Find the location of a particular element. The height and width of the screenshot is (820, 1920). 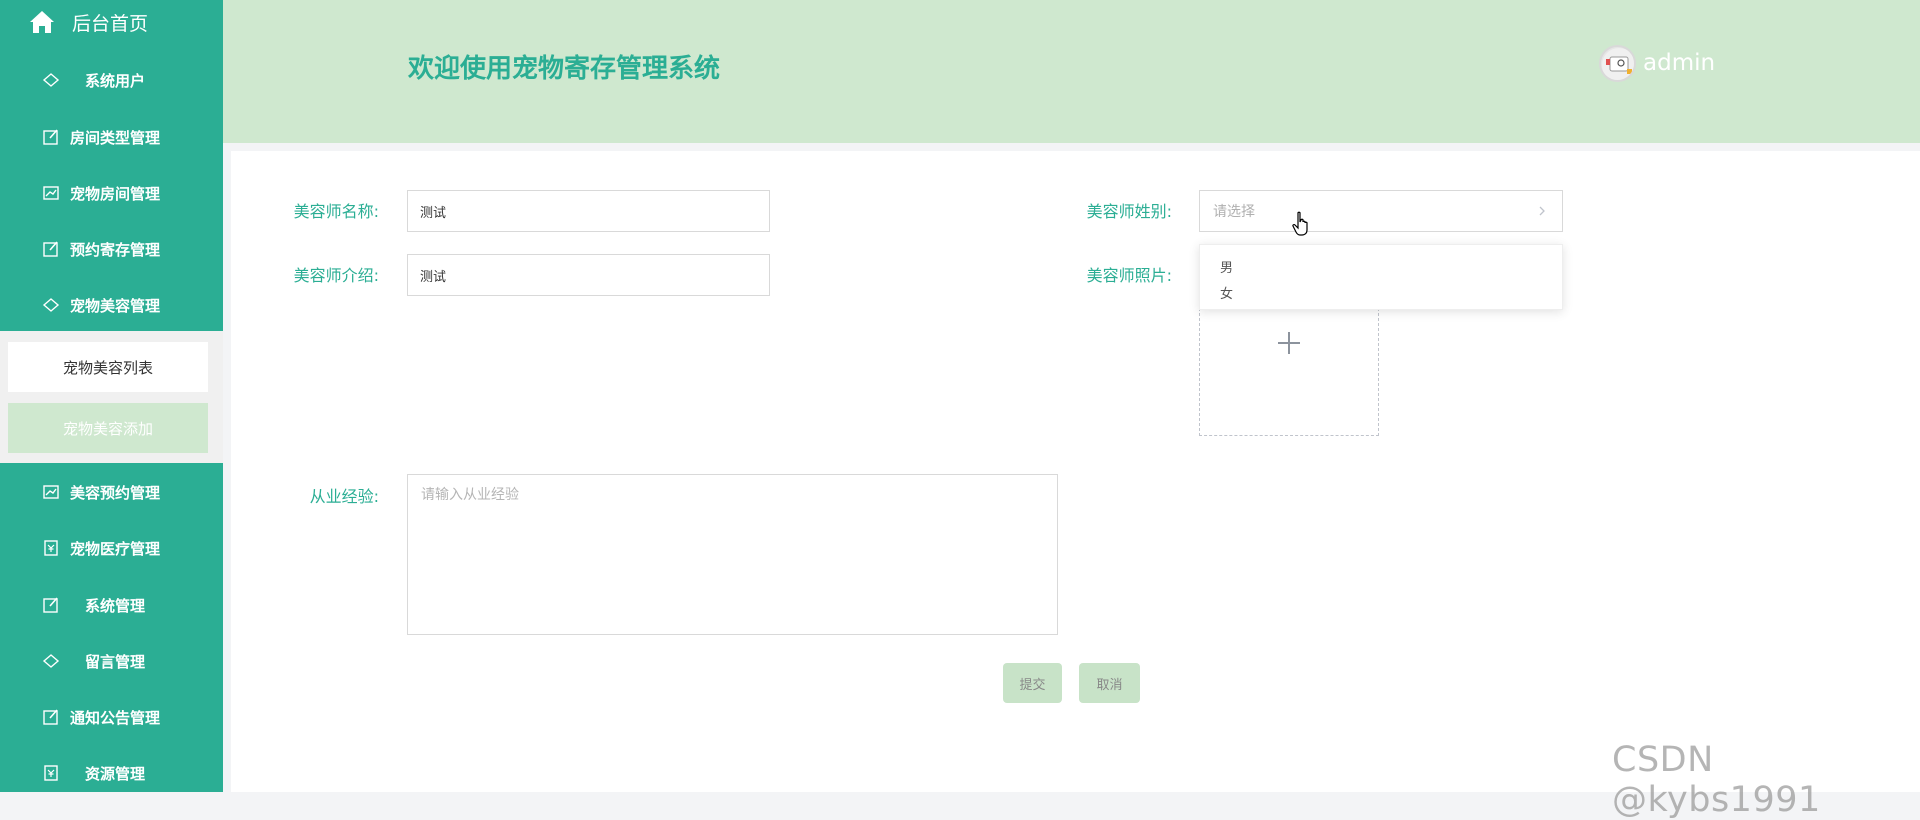

sidebar-item-label: 留言管理 is located at coordinates (114, 661).